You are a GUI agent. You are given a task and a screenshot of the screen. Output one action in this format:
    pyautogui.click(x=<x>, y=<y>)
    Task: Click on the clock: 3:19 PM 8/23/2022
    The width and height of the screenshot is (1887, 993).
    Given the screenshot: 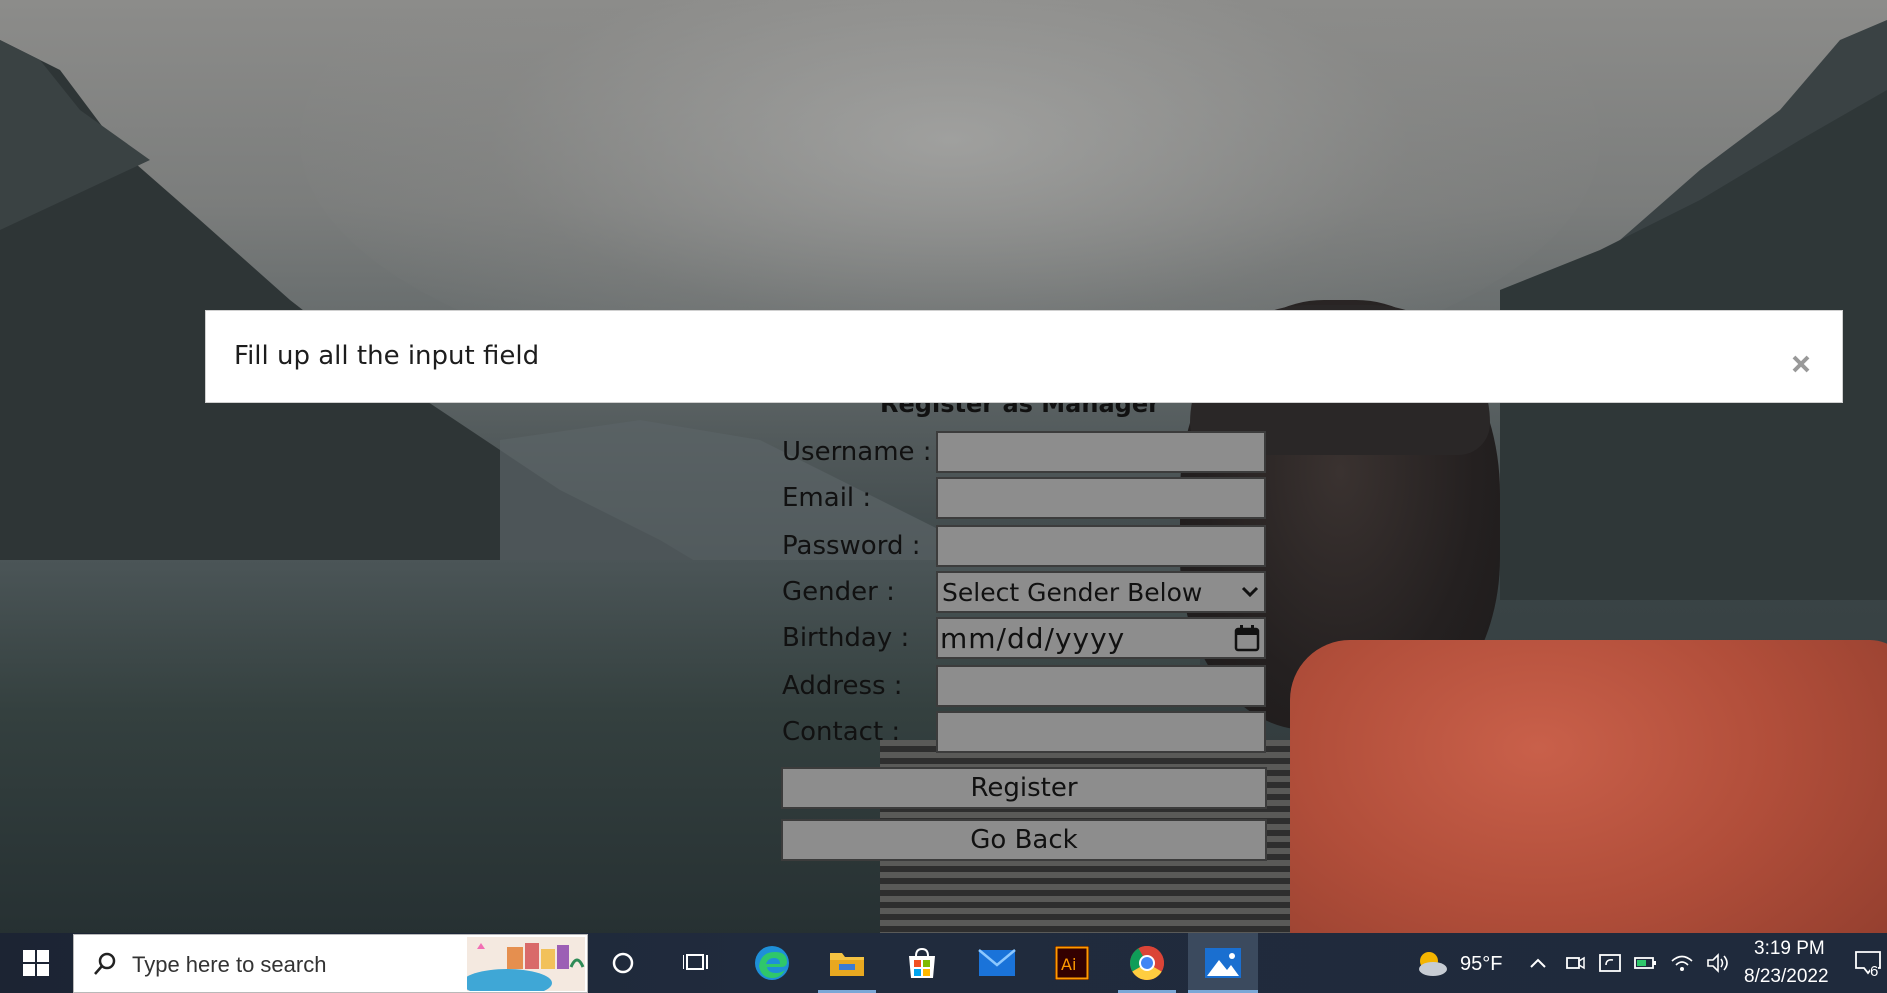 What is the action you would take?
    pyautogui.click(x=1788, y=964)
    